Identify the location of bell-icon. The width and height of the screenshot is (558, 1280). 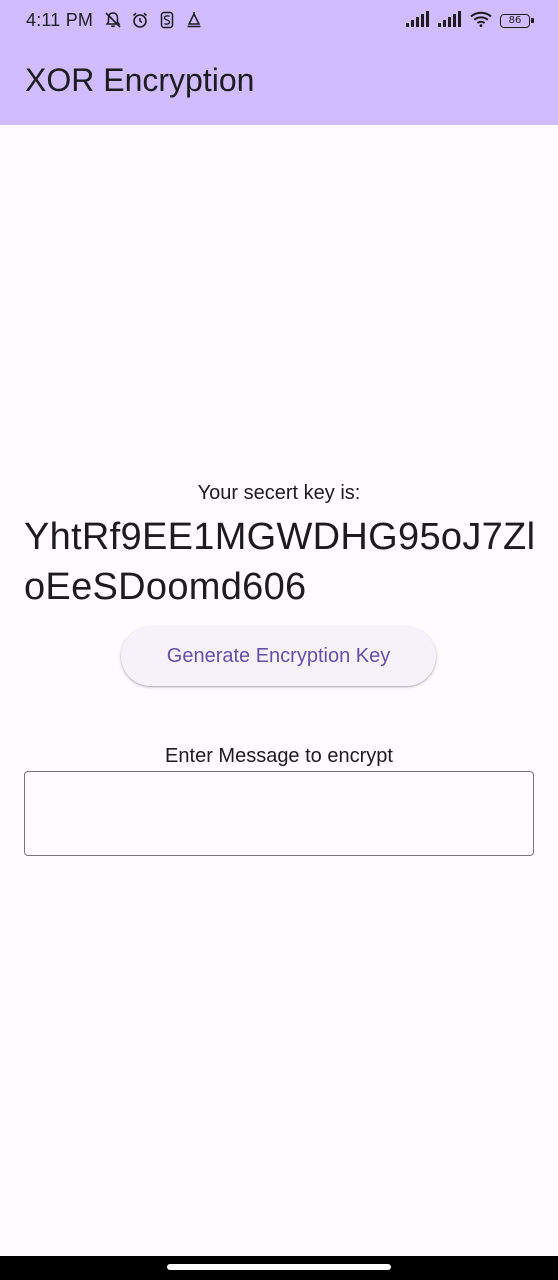
(194, 20).